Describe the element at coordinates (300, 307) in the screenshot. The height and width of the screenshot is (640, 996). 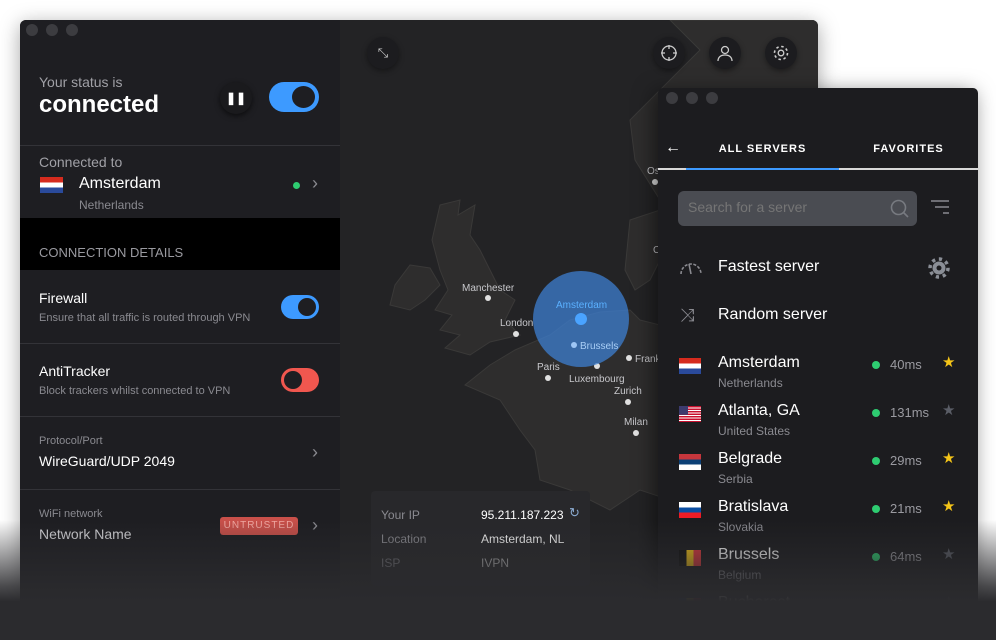
I see `firewall-toggle` at that location.